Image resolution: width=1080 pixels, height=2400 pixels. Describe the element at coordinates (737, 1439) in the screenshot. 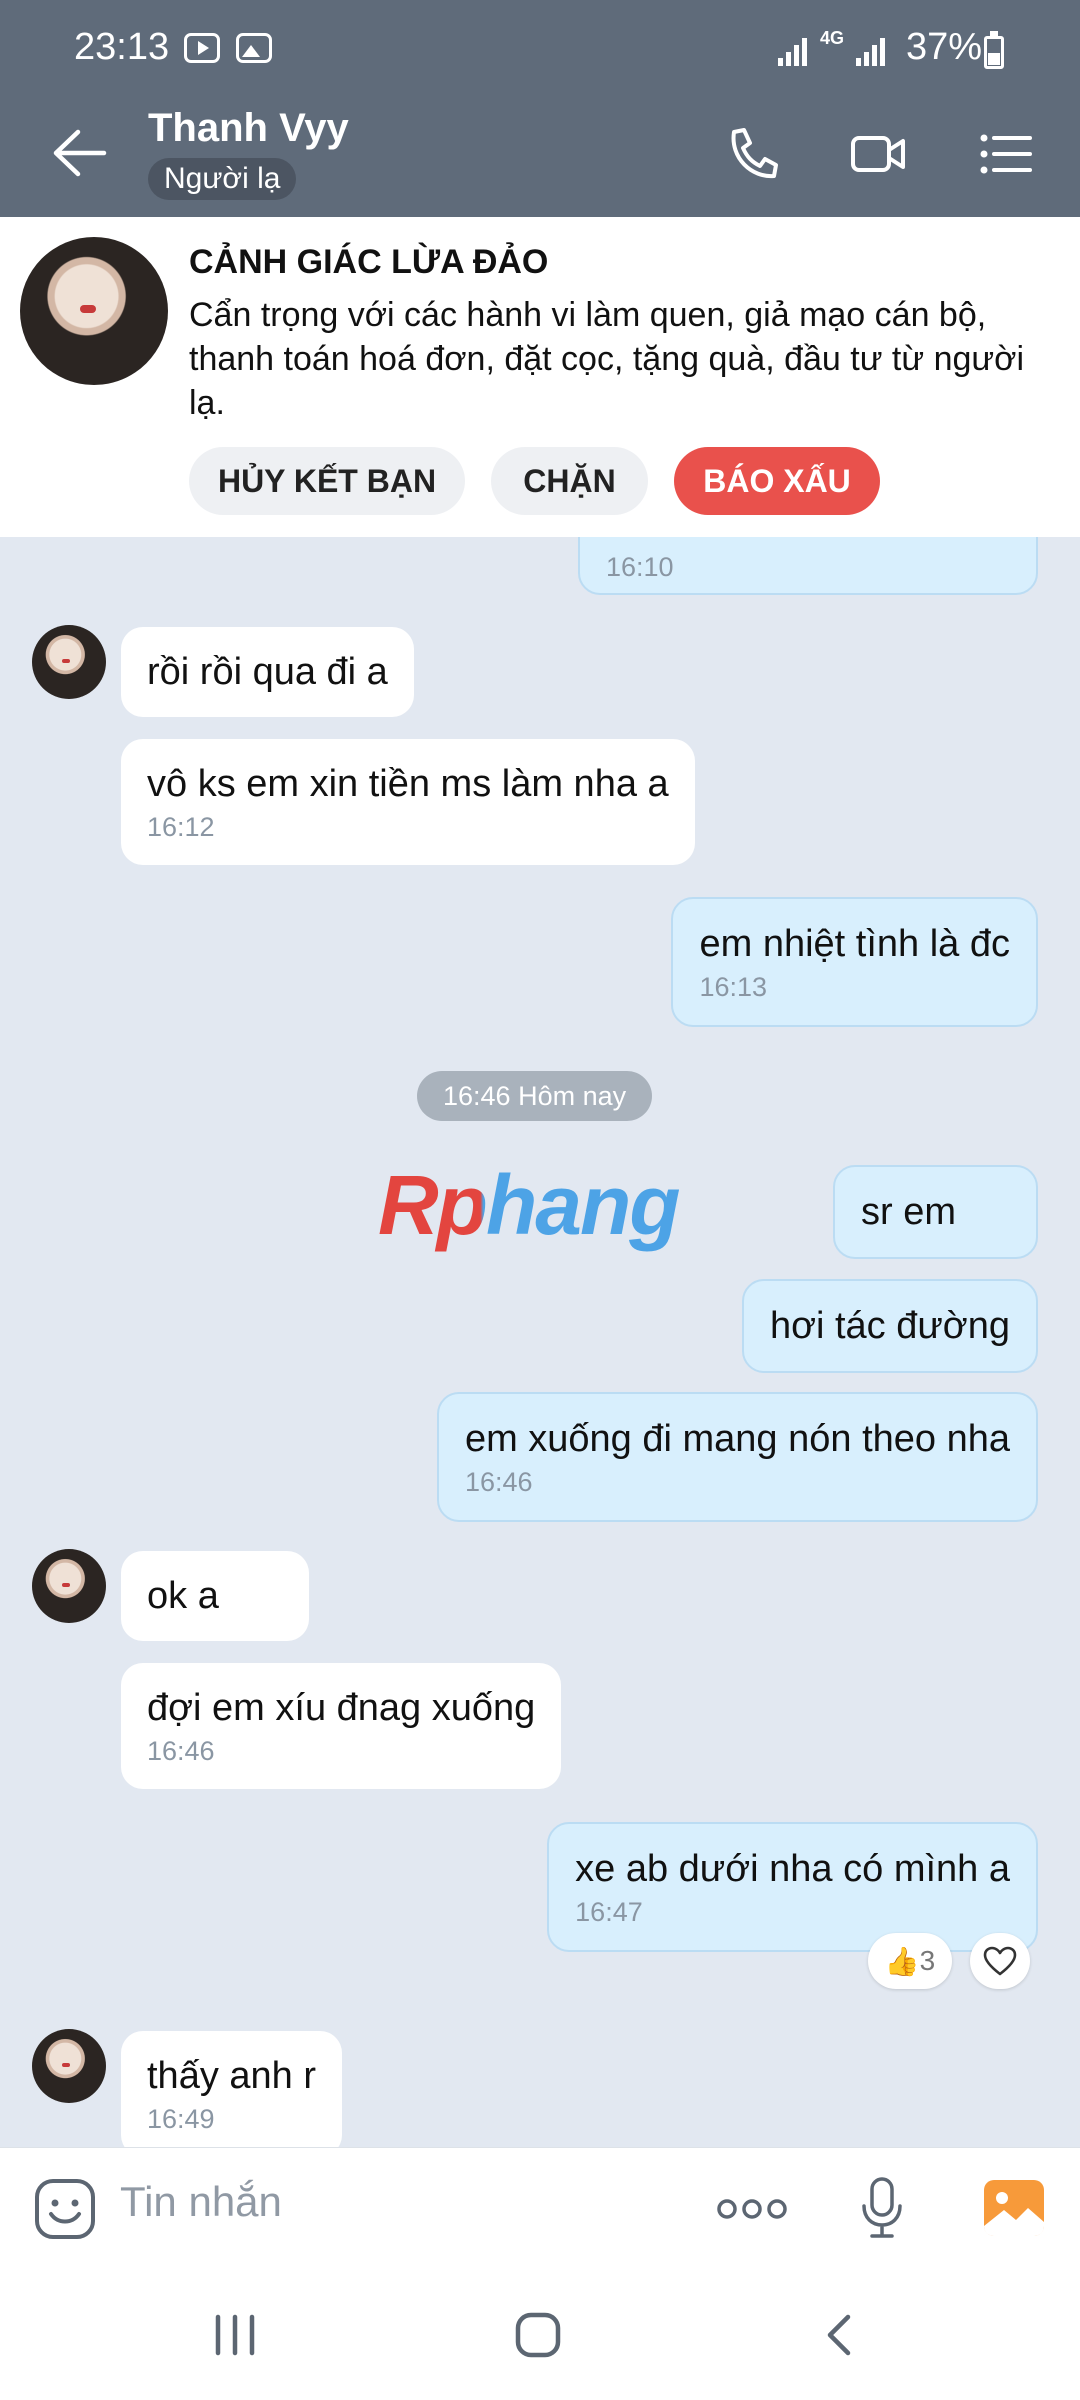

I see `message-text: em xuống đi mang nón theo nha` at that location.